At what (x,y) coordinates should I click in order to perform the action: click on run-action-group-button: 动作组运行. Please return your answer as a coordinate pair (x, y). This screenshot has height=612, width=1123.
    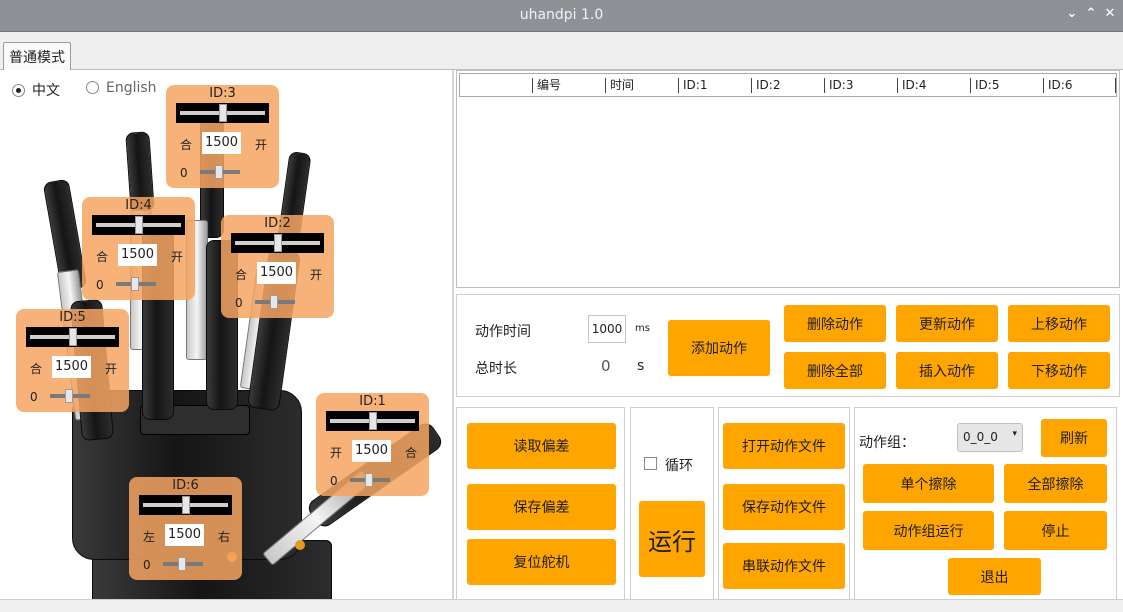
    Looking at the image, I should click on (928, 530).